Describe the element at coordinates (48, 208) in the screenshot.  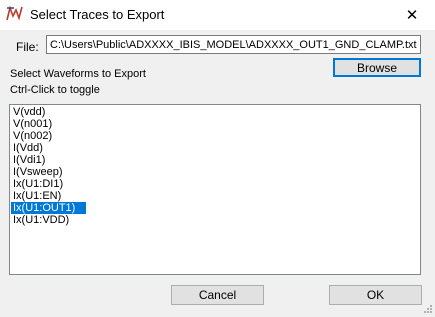
I see `trace-item-ix-u1-out1: Ix(U1:OUT1)` at that location.